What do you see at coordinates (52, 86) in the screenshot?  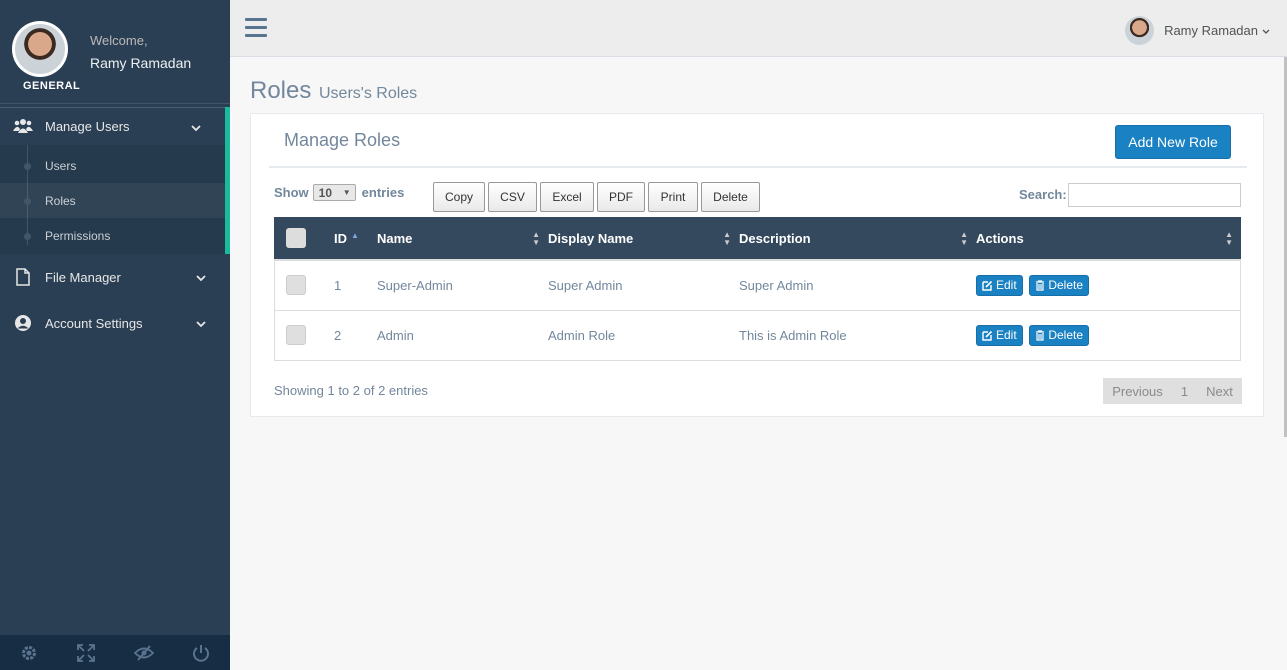 I see `section-title: GENERAL` at bounding box center [52, 86].